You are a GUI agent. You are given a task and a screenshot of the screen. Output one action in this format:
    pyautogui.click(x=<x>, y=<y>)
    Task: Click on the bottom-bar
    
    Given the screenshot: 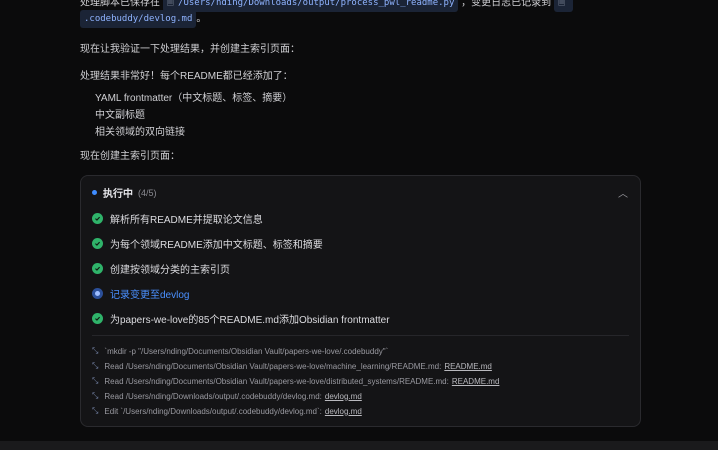 What is the action you would take?
    pyautogui.click(x=359, y=445)
    